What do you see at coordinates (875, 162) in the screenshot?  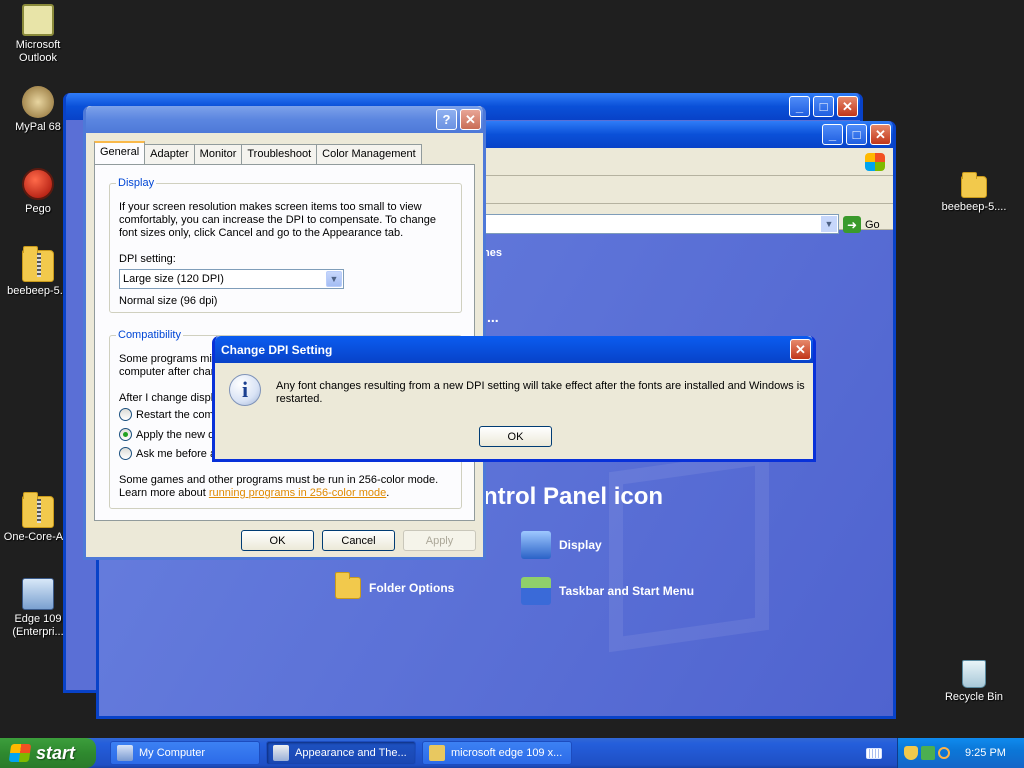 I see `windows-logo-icon` at bounding box center [875, 162].